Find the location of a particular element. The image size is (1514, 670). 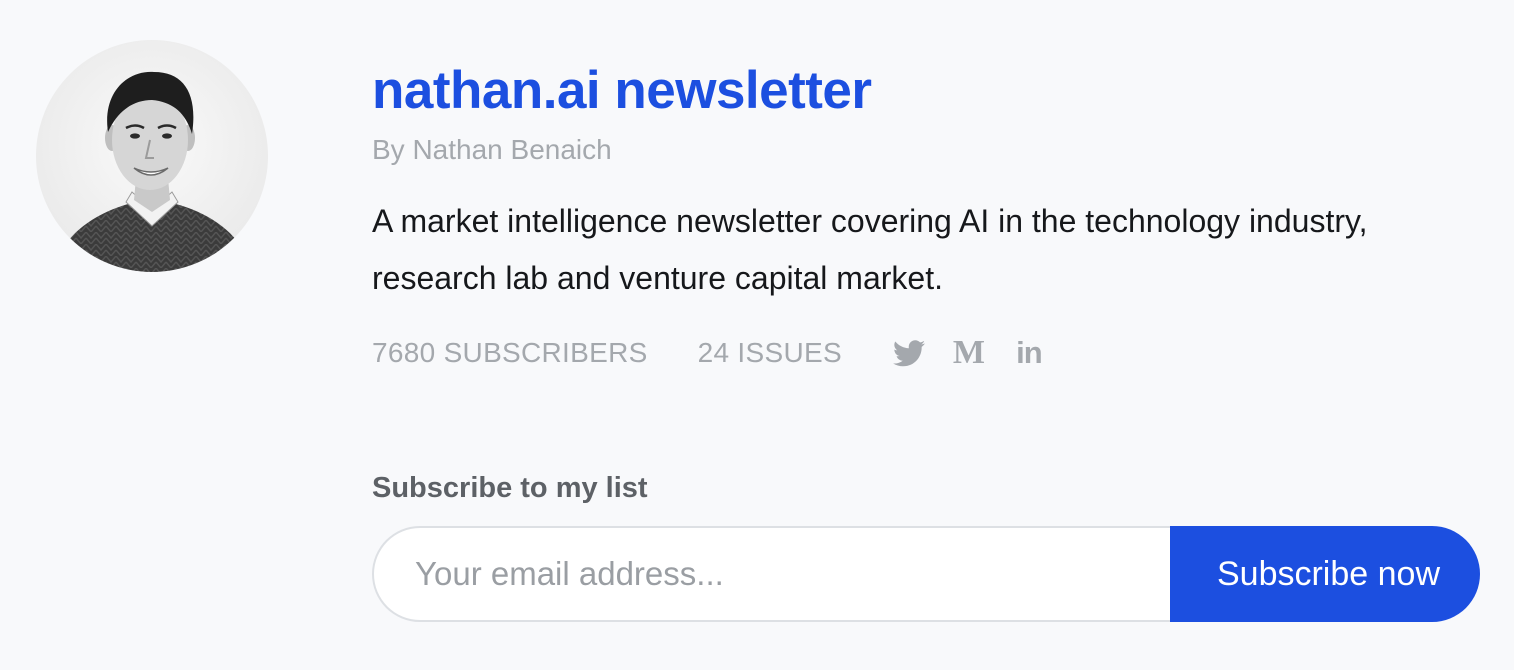

twitter-icon is located at coordinates (909, 353).